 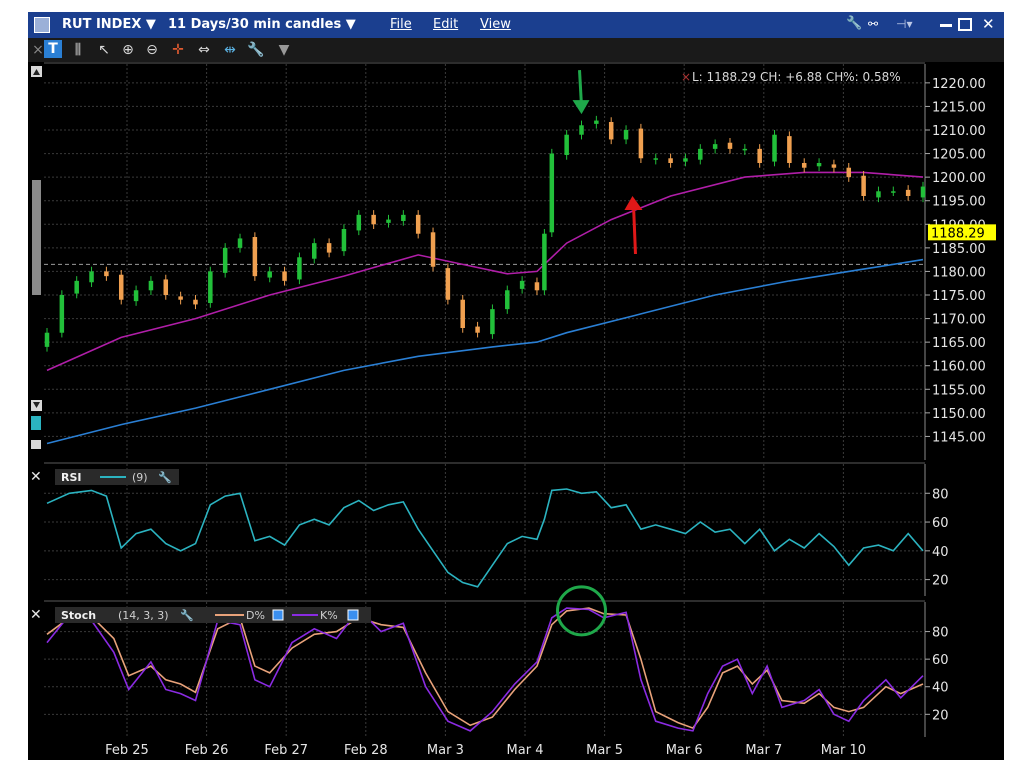 I want to click on y-tick-label: 1145.00, so click(x=959, y=437).